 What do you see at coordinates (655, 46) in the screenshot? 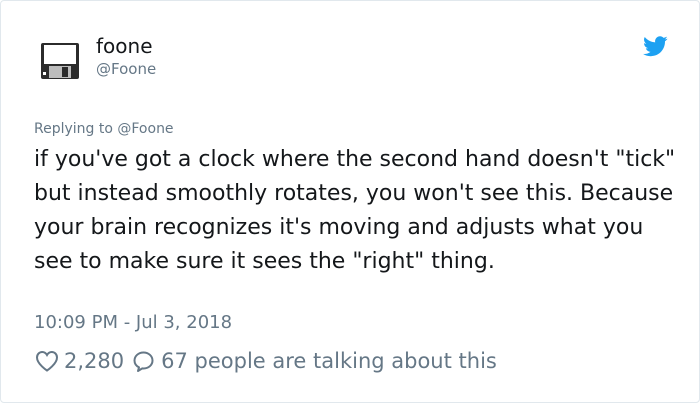
I see `twitter-bird-icon` at bounding box center [655, 46].